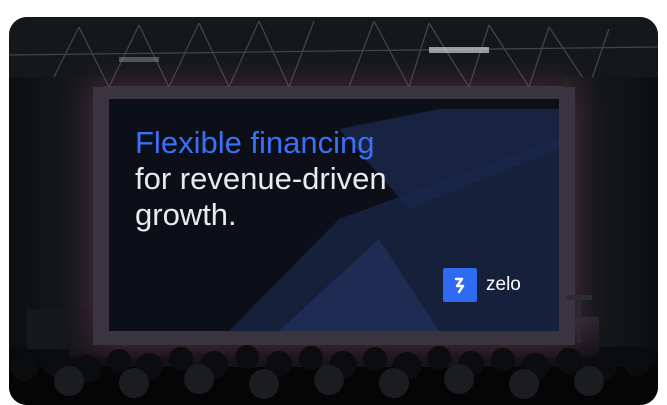 The image size is (667, 405). Describe the element at coordinates (460, 285) in the screenshot. I see `zelo-logo-icon` at that location.